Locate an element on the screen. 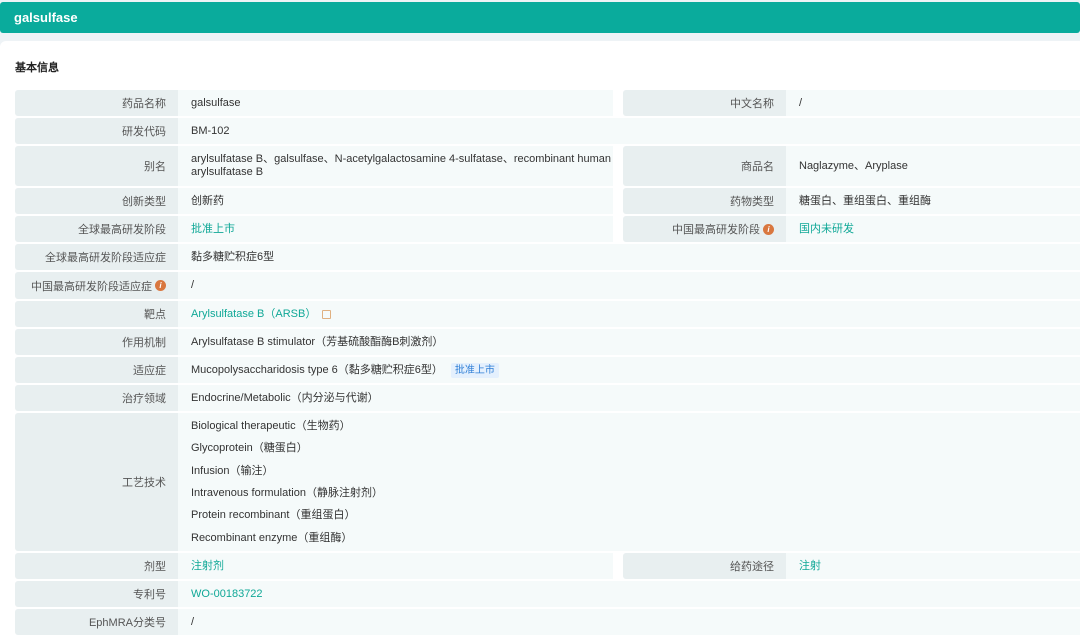 Image resolution: width=1080 pixels, height=641 pixels. field-label: 别名 is located at coordinates (96, 166).